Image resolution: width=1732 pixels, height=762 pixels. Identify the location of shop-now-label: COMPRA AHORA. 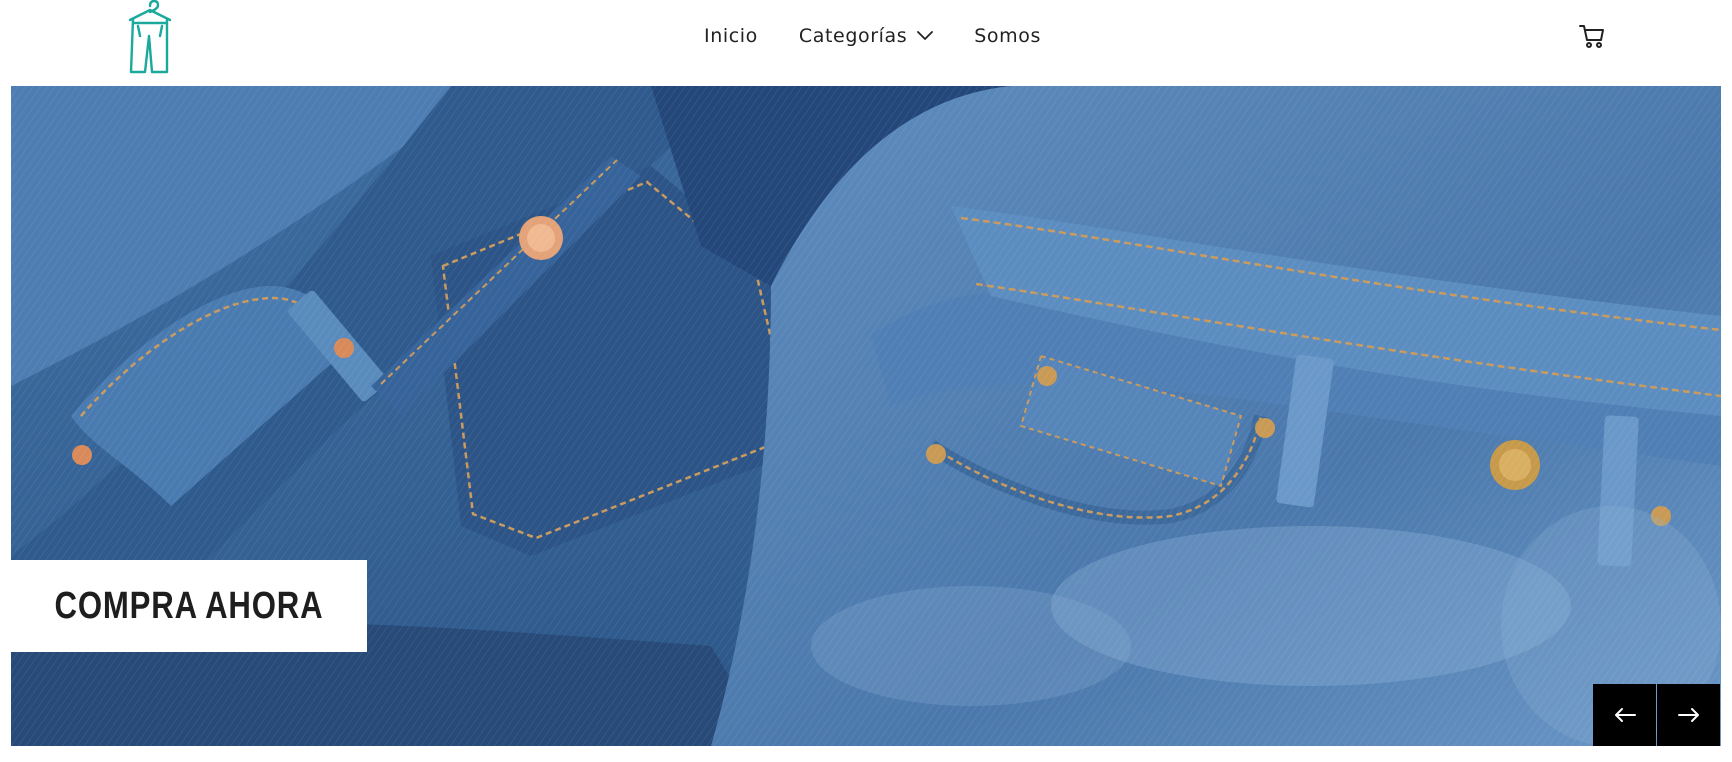
(189, 605).